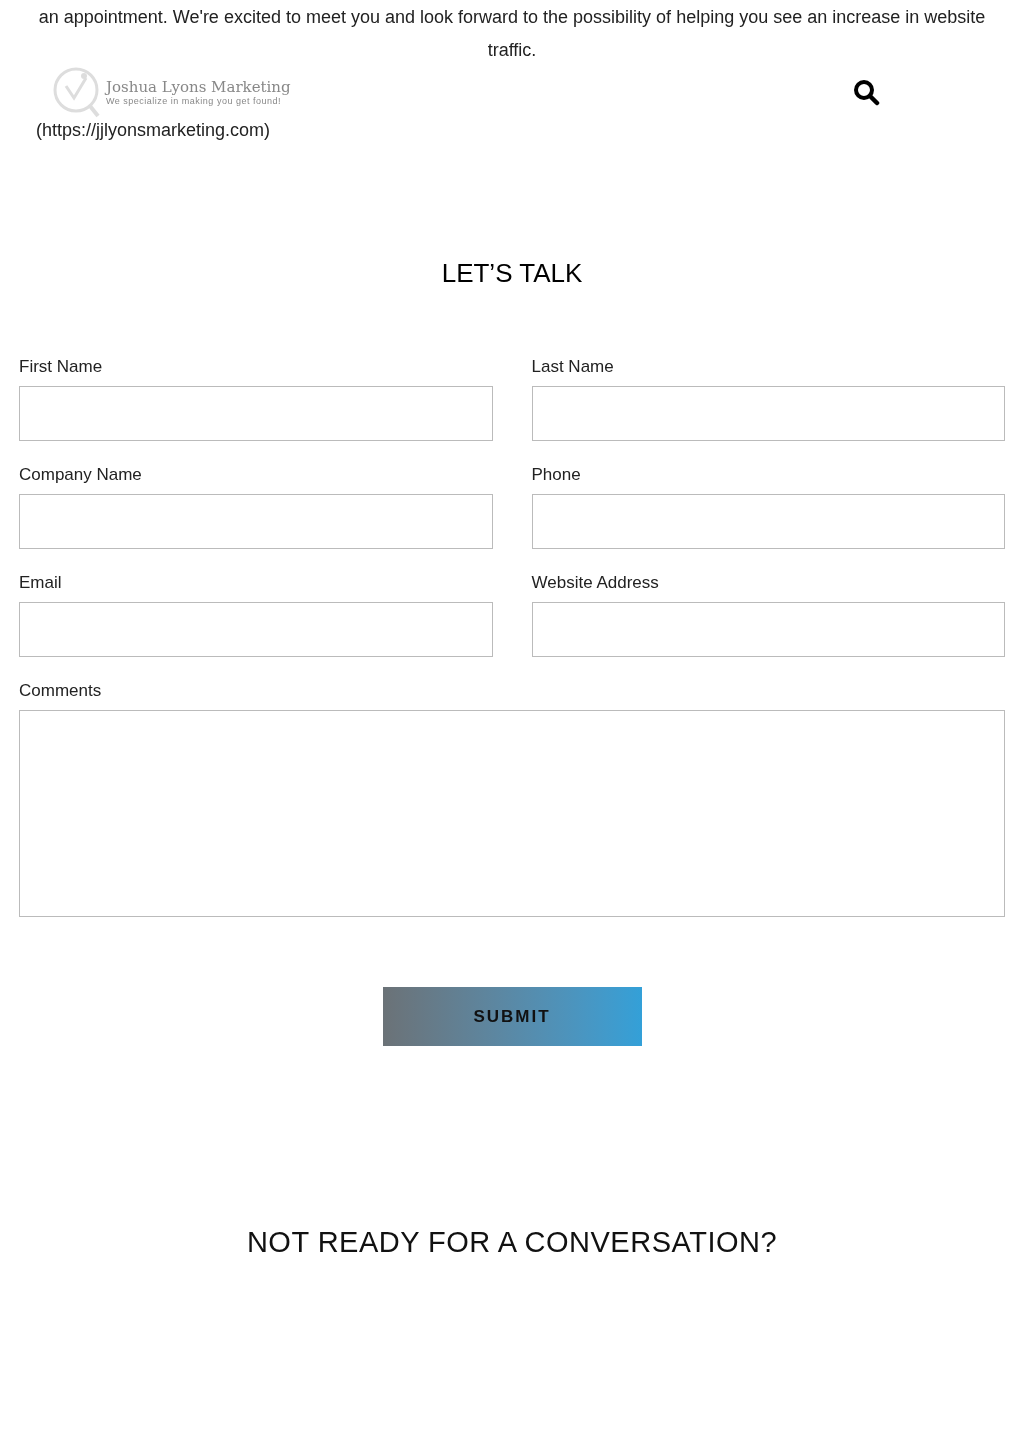 This screenshot has width=1024, height=1449. I want to click on field-label: Last Name, so click(573, 367).